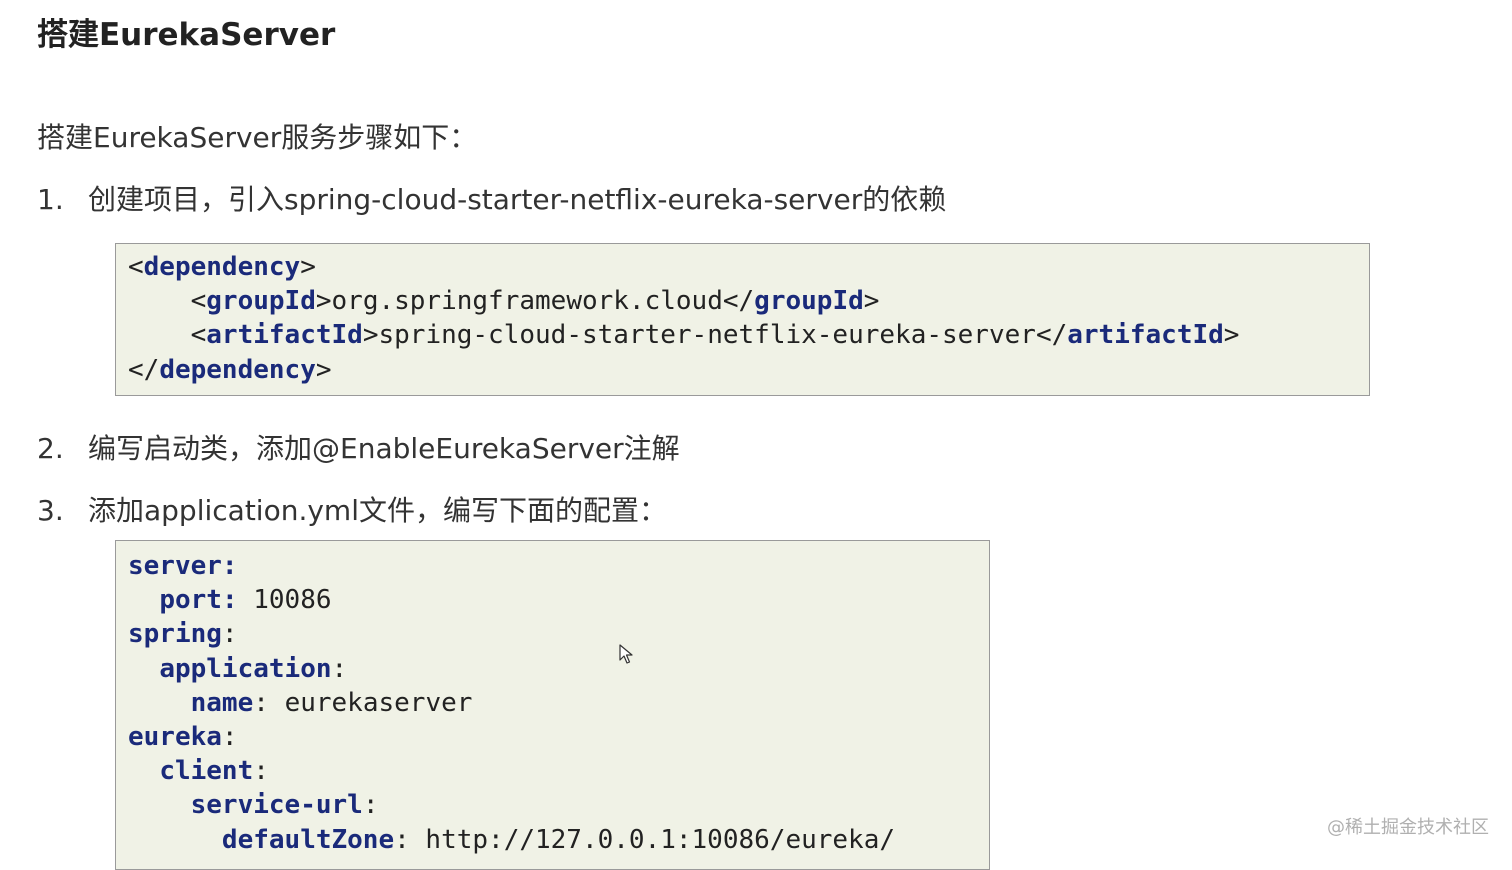 The width and height of the screenshot is (1512, 870). What do you see at coordinates (245, 668) in the screenshot?
I see `yaml-key: application` at bounding box center [245, 668].